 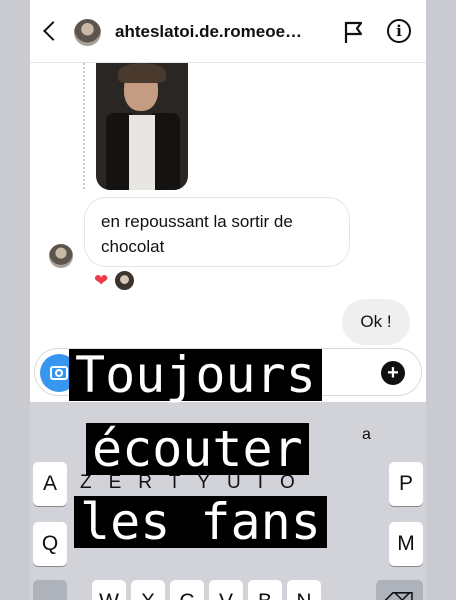 What do you see at coordinates (187, 590) in the screenshot?
I see `key-c: C` at bounding box center [187, 590].